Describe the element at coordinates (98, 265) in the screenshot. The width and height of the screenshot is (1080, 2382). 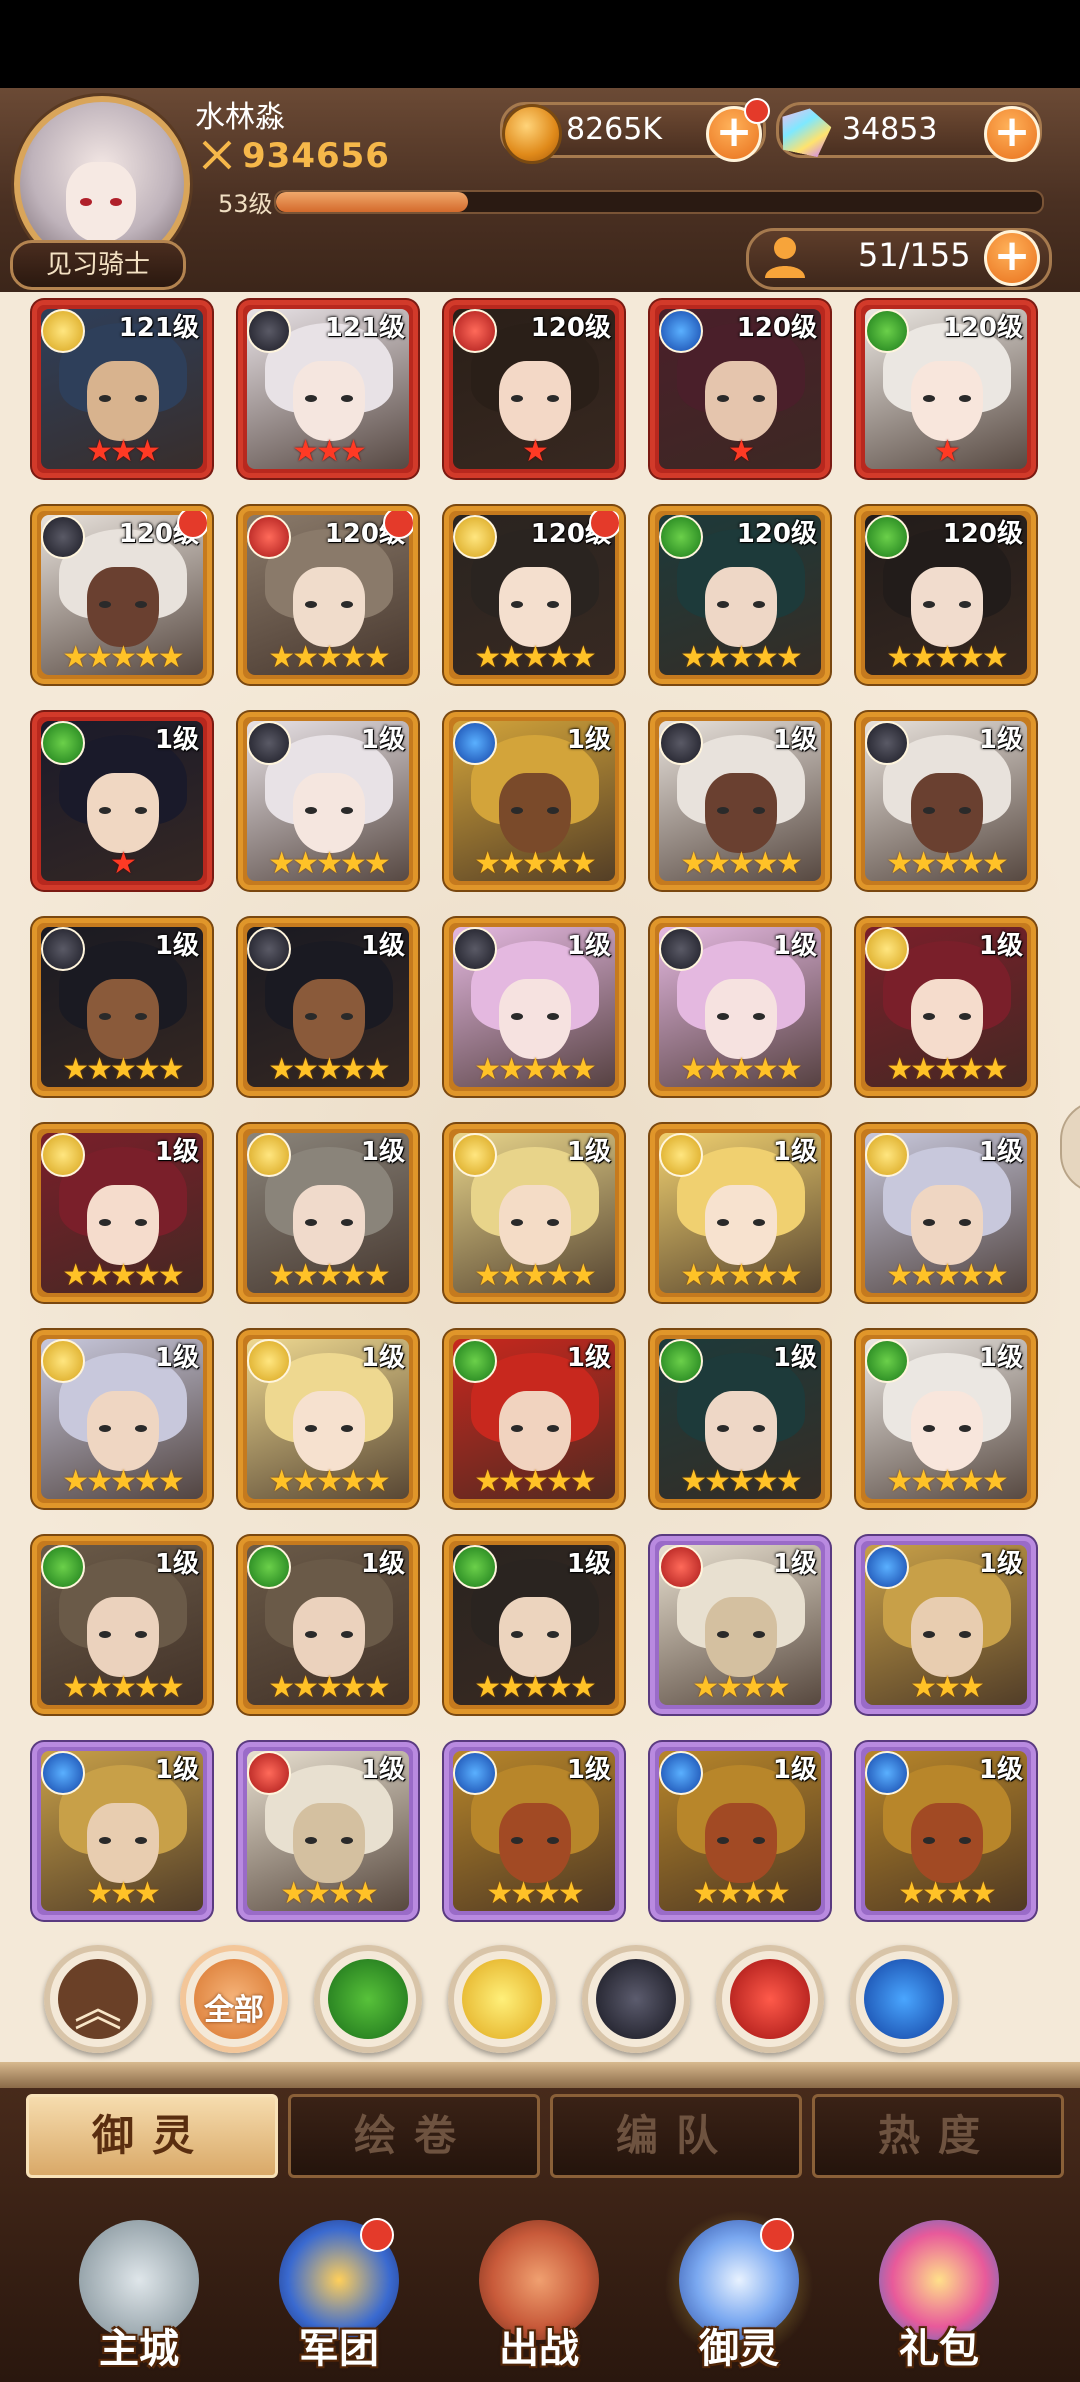
I see `player-title-badge: 见习骑士` at that location.